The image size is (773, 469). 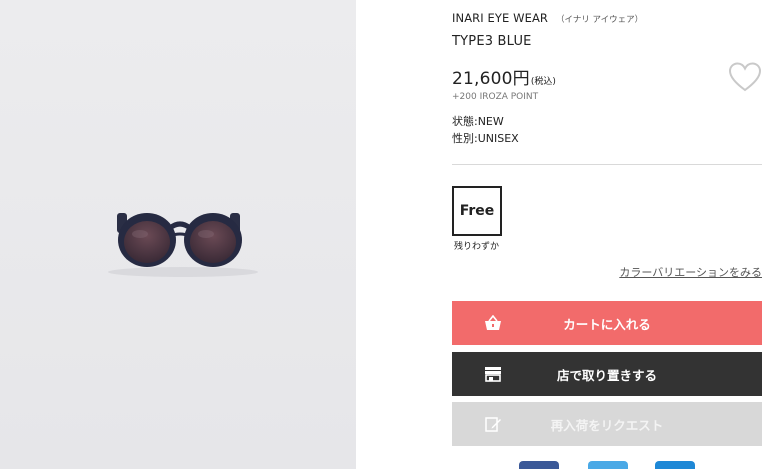 I want to click on tax-note: (税込), so click(x=543, y=82).